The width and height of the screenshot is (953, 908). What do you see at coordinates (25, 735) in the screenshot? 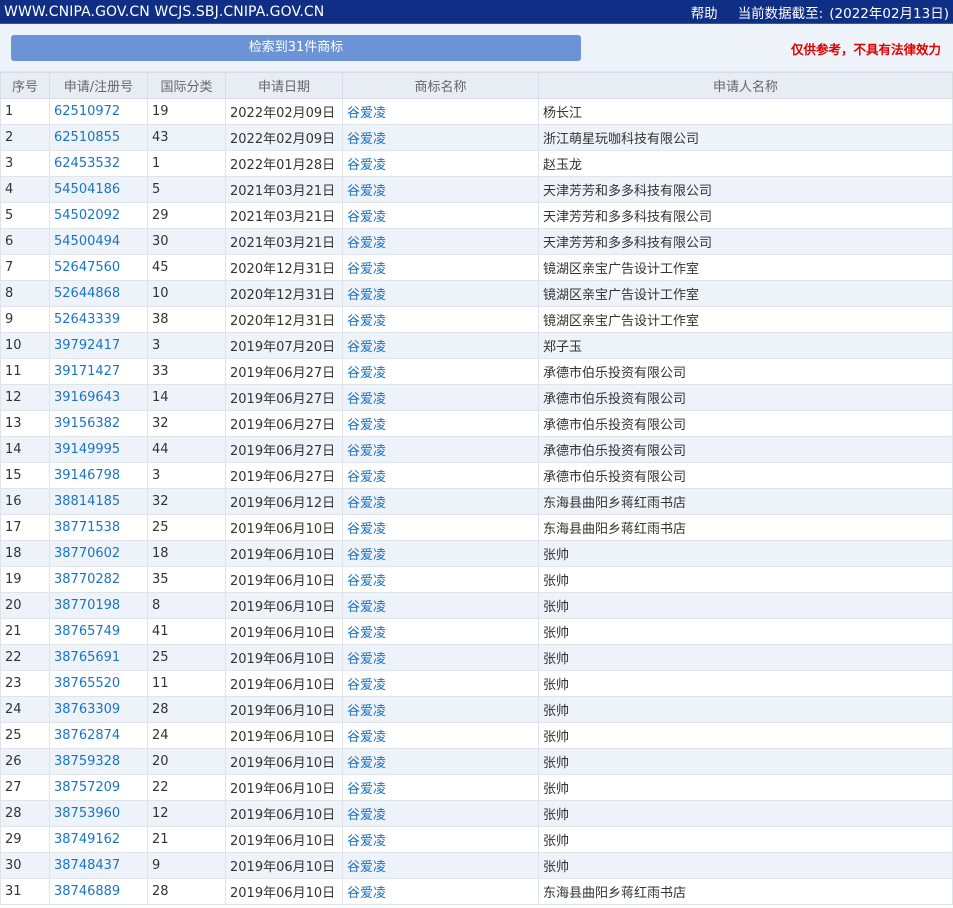
I see `cell-index: 25` at bounding box center [25, 735].